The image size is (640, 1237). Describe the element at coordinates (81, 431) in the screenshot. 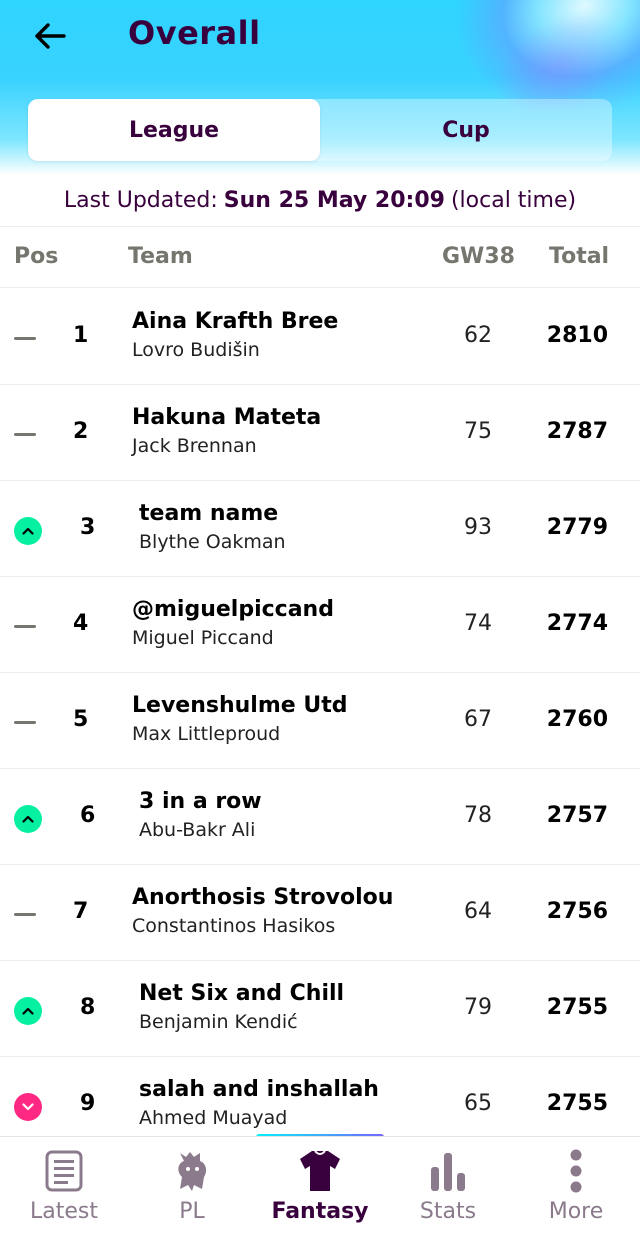

I see `rank-number: 2` at that location.